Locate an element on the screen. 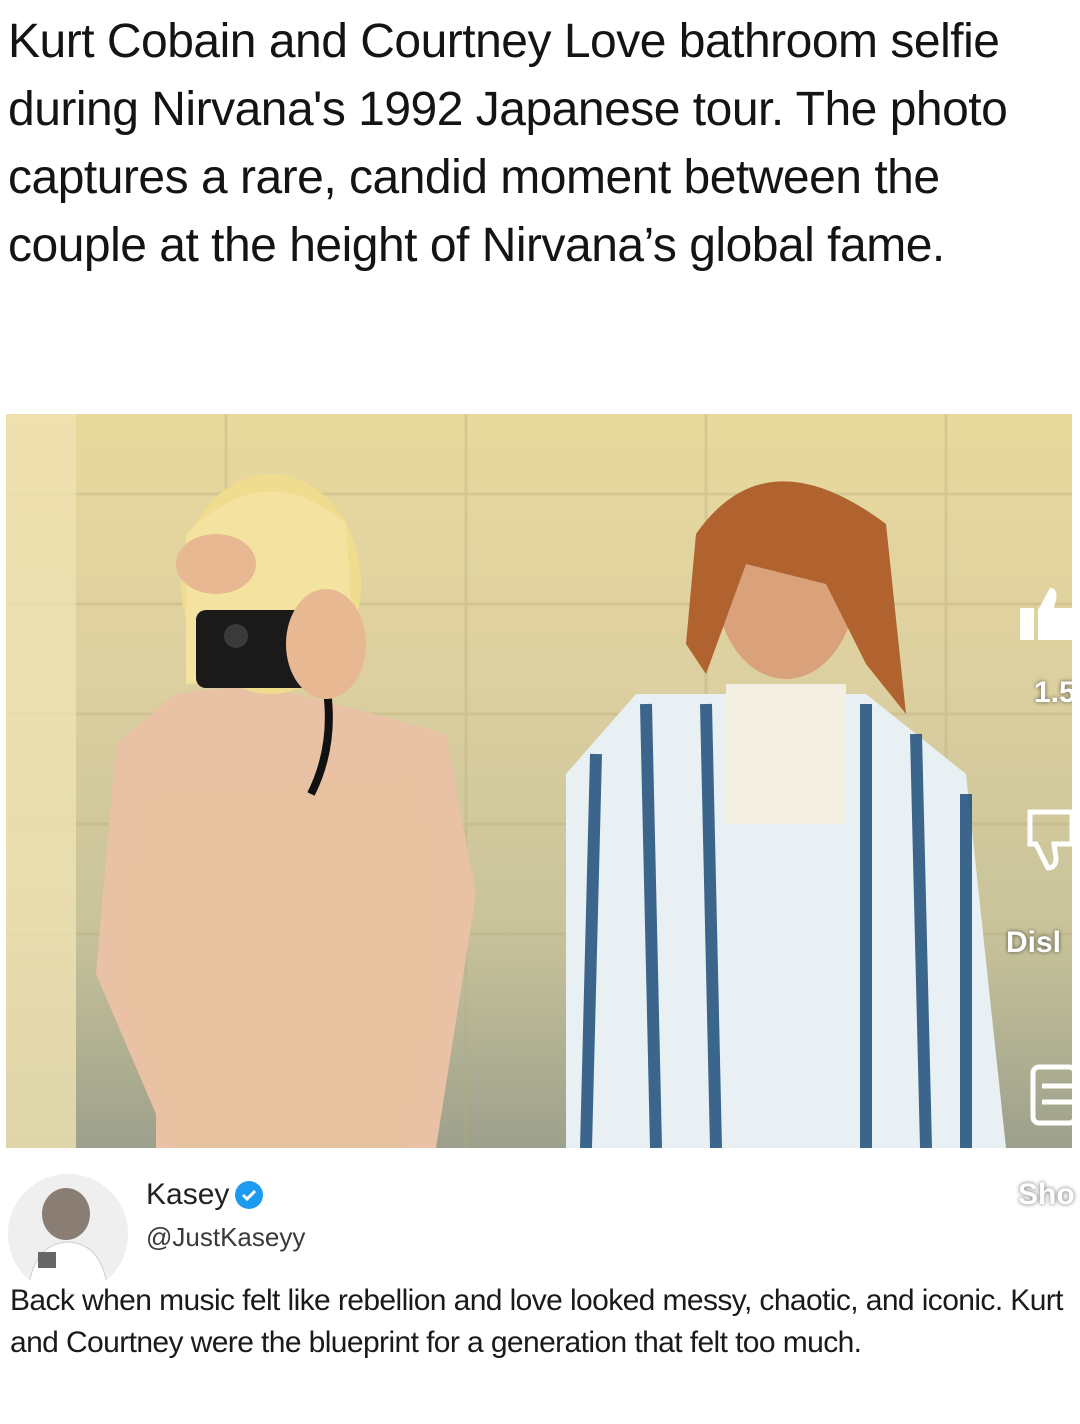 This screenshot has height=1424, width=1080. thumbs-down-icon is located at coordinates (1048, 840).